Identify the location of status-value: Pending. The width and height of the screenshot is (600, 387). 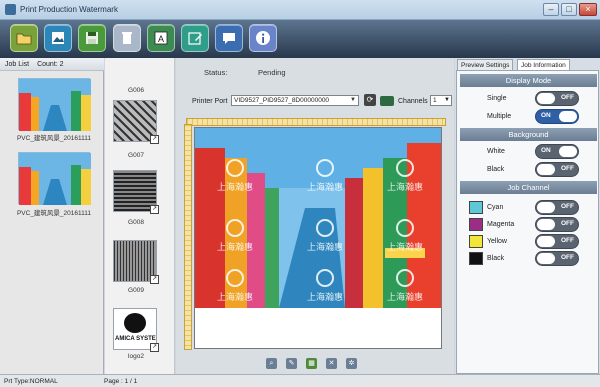
(272, 72).